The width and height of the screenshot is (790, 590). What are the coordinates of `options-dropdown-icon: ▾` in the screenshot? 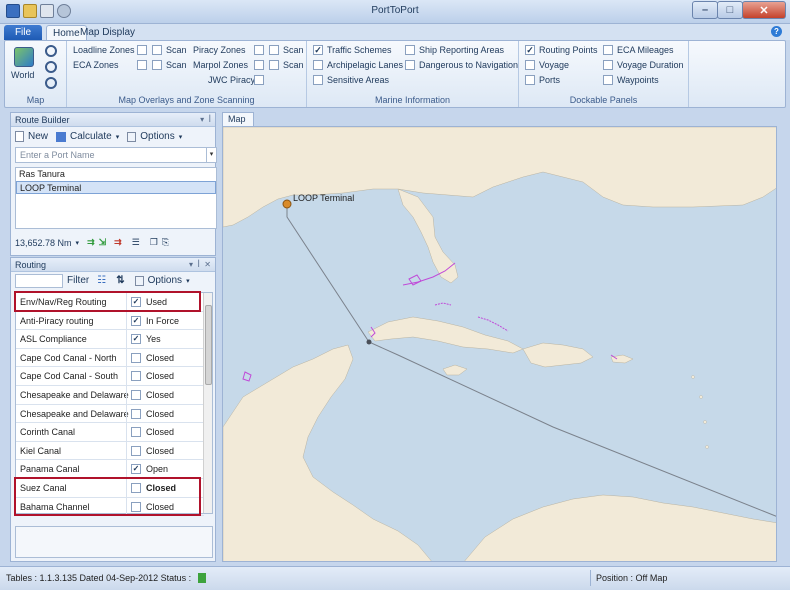 It's located at (181, 137).